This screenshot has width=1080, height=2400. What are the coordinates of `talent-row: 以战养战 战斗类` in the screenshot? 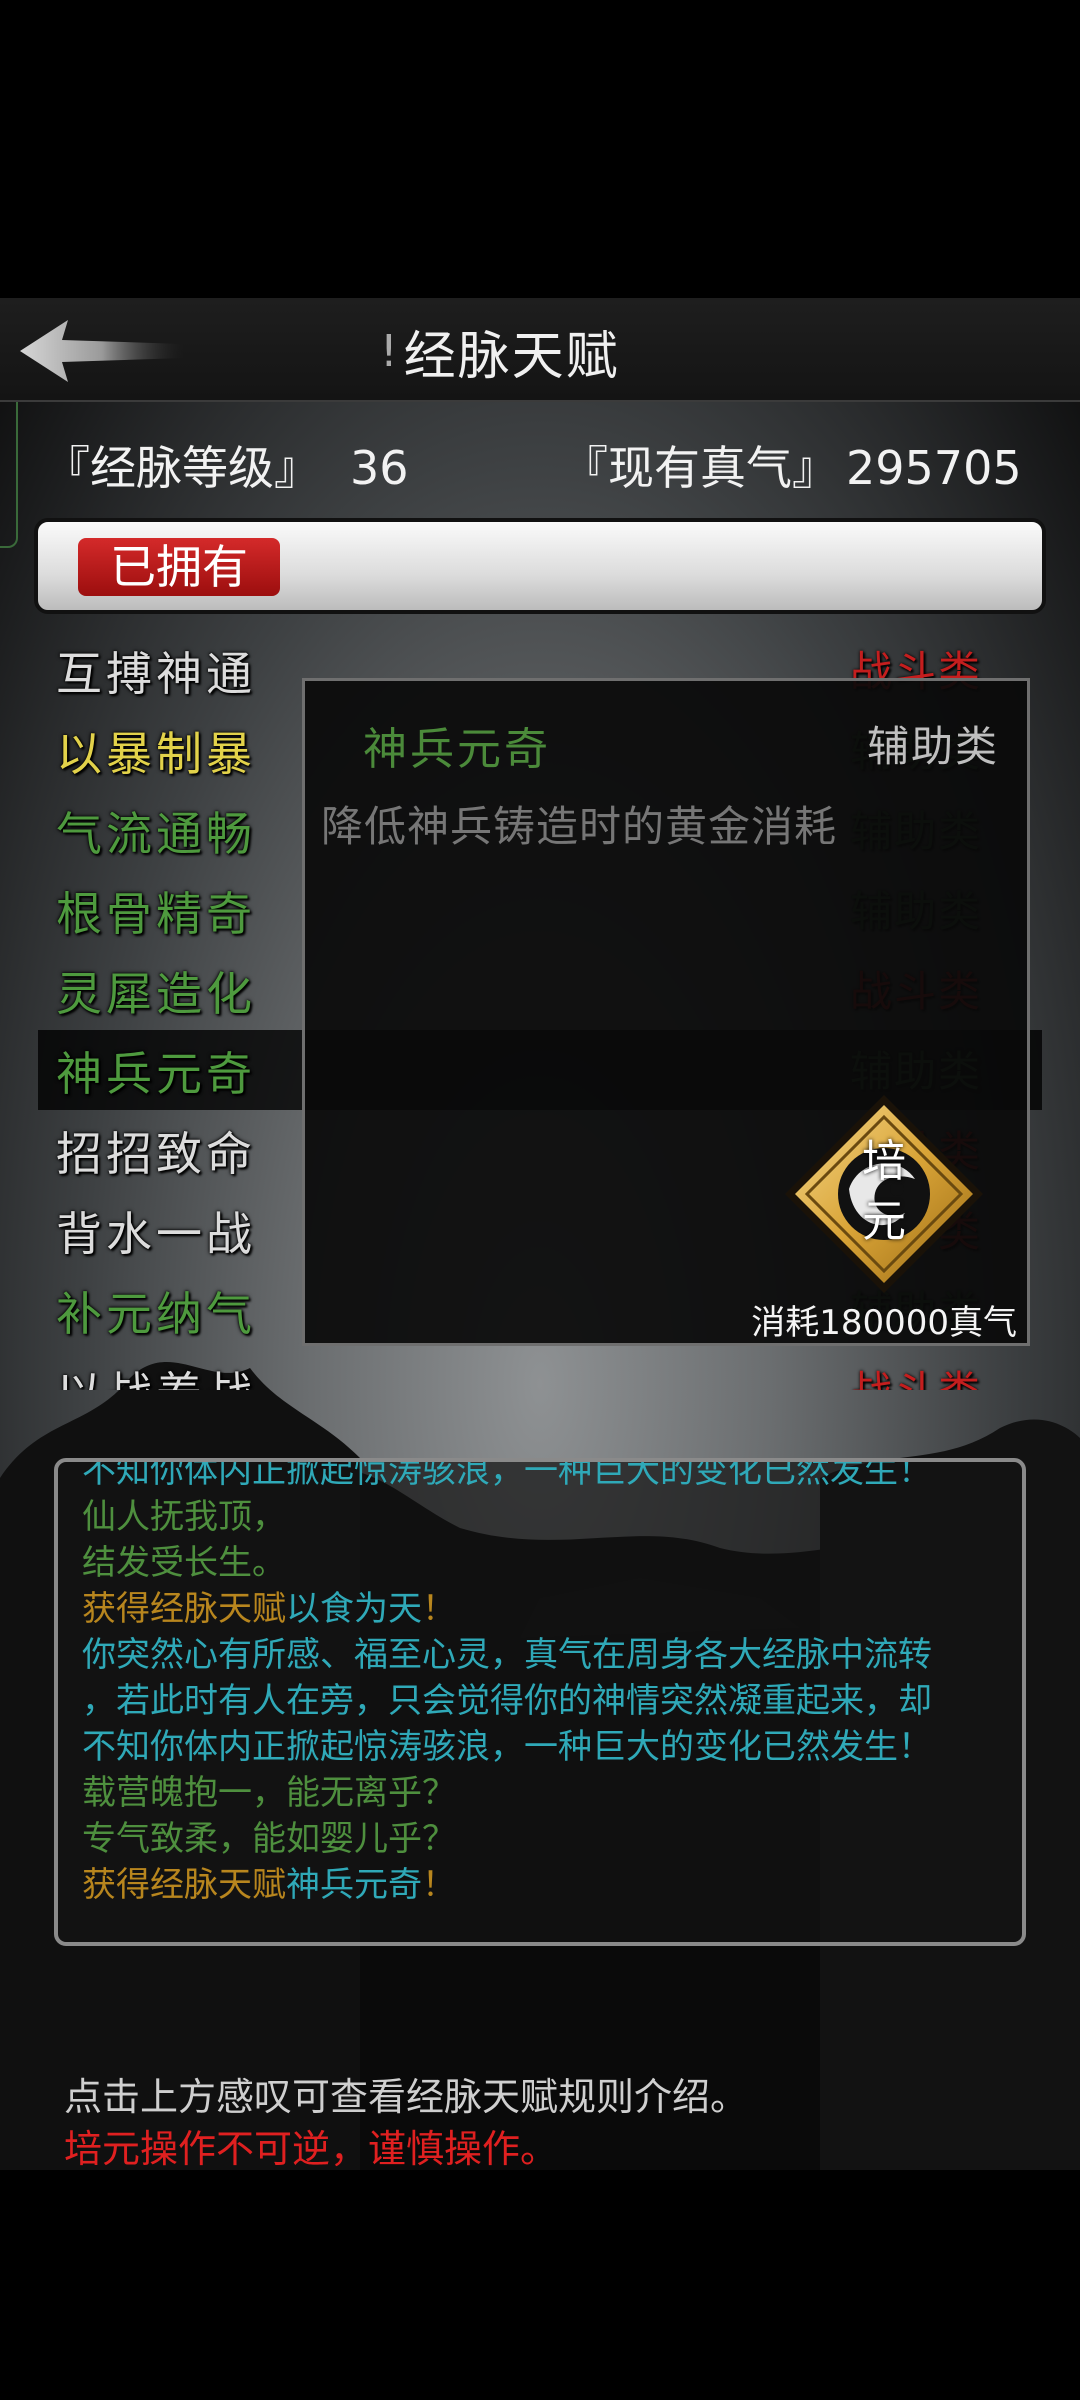 It's located at (540, 1370).